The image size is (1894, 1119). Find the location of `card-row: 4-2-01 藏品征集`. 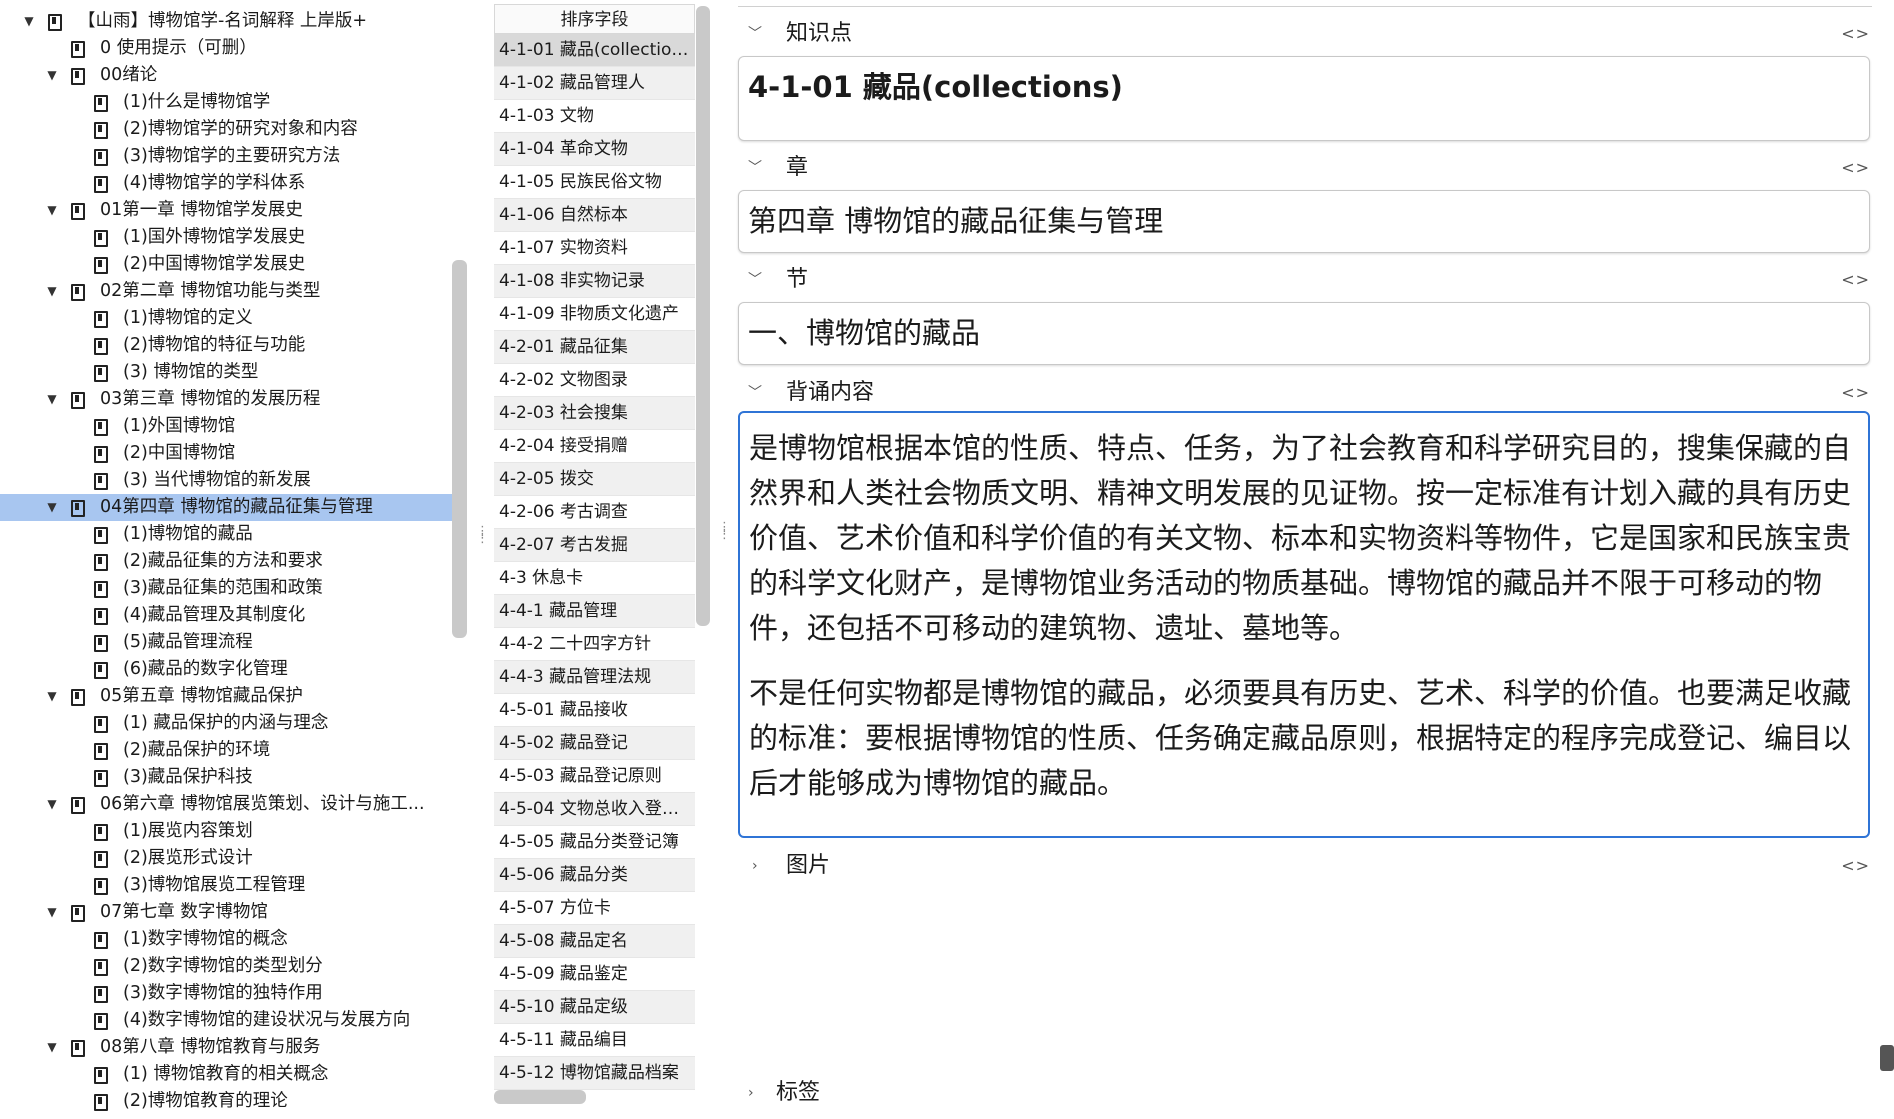

card-row: 4-2-01 藏品征集 is located at coordinates (594, 347).